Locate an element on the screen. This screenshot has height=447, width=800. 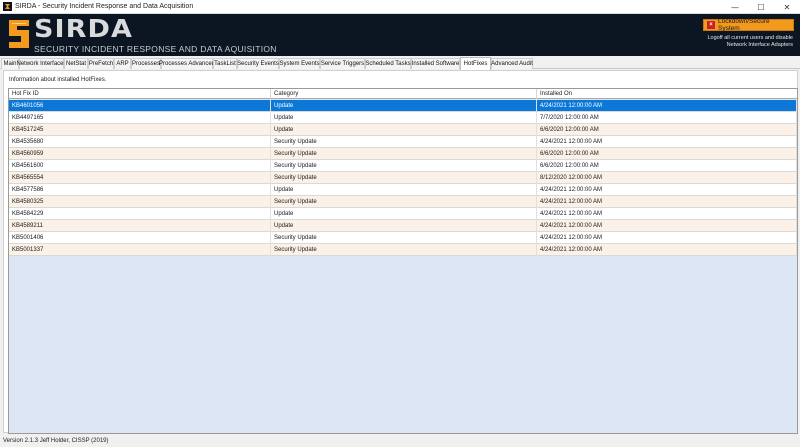
tab-prefetch: PreFetch is located at coordinates (101, 63).